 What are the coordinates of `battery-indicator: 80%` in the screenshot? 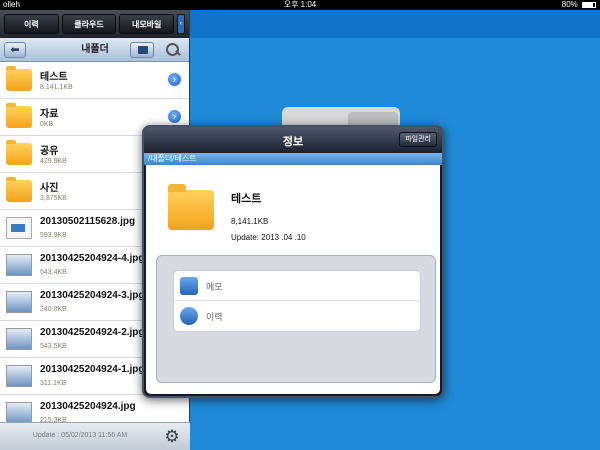 It's located at (579, 5).